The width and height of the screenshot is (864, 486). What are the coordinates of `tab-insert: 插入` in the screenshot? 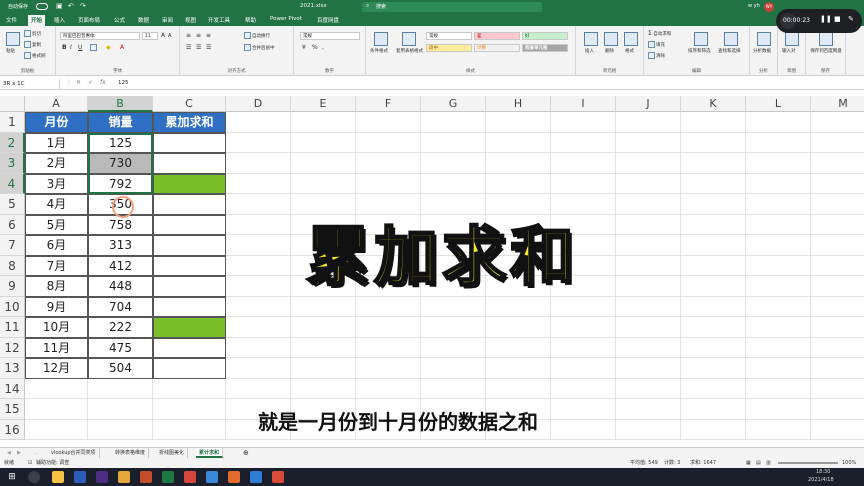 It's located at (59, 20).